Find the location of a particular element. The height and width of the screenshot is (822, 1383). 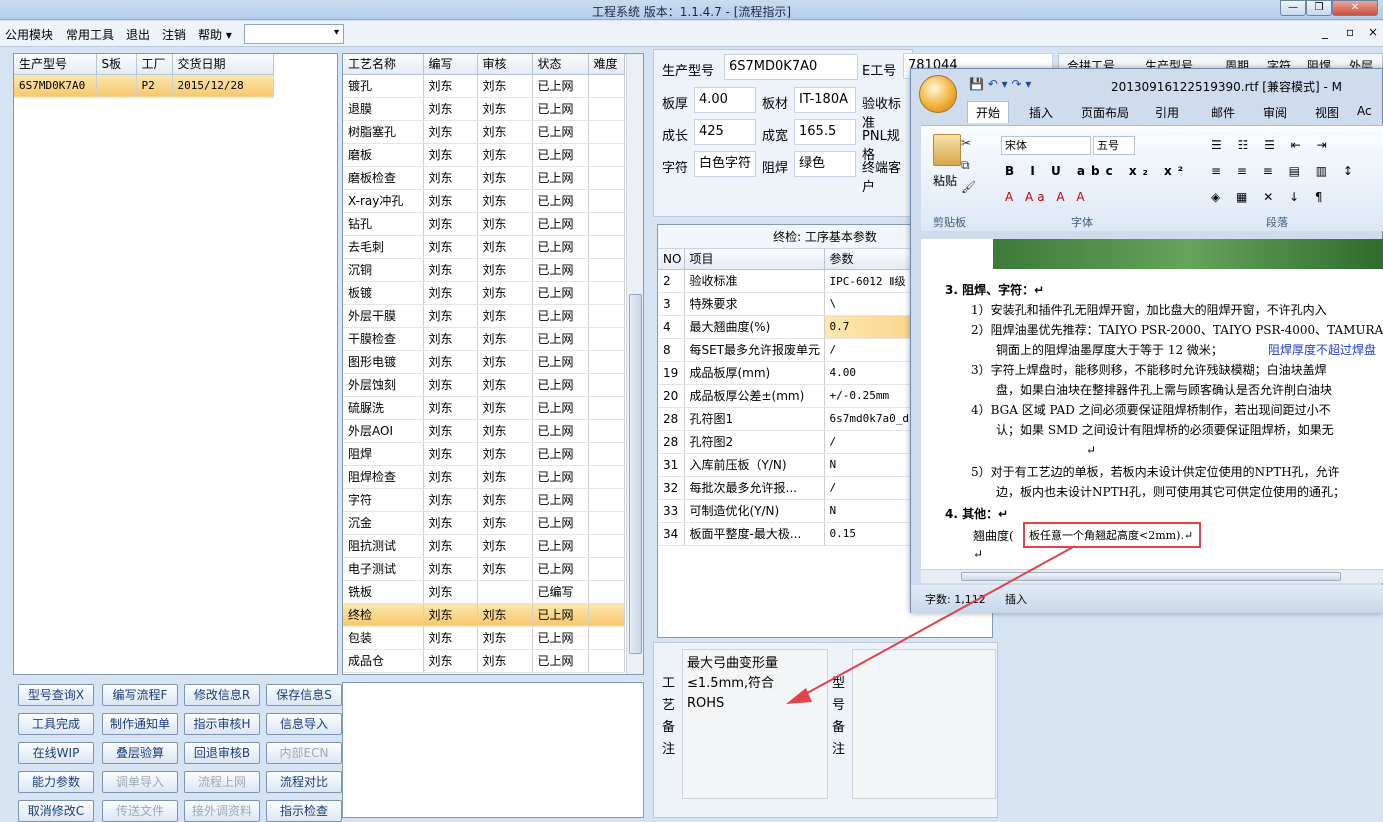

process-cell: 镀孔 is located at coordinates (383, 86).